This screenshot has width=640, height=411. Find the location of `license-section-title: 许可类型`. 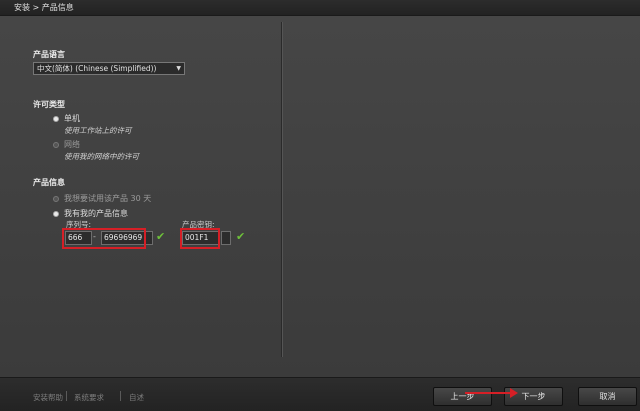

license-section-title: 许可类型 is located at coordinates (49, 104).